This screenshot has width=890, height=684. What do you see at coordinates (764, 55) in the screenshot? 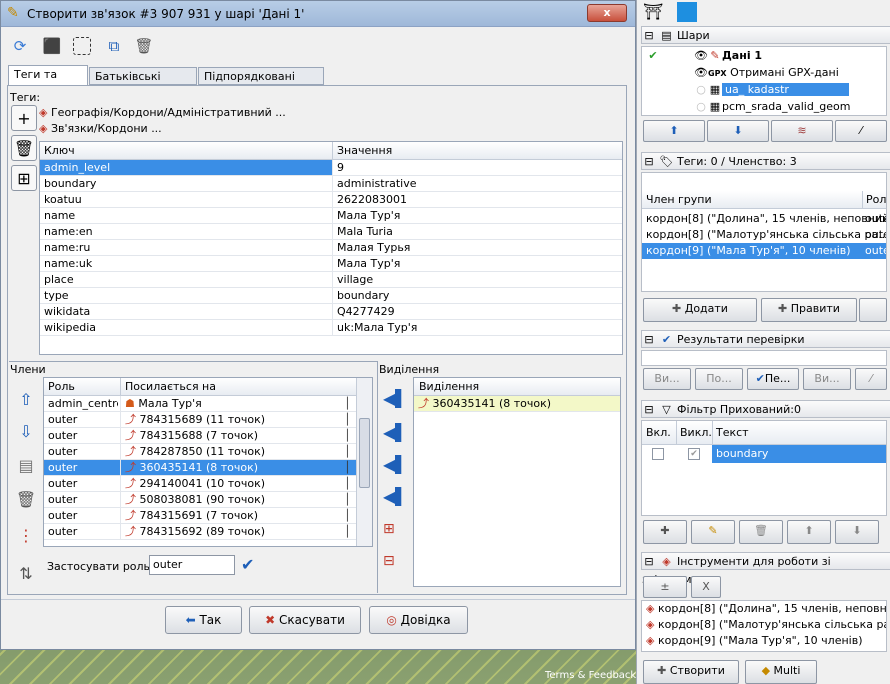
I see `layer-row: ✔ 👁 ✎ Дані 1` at bounding box center [764, 55].